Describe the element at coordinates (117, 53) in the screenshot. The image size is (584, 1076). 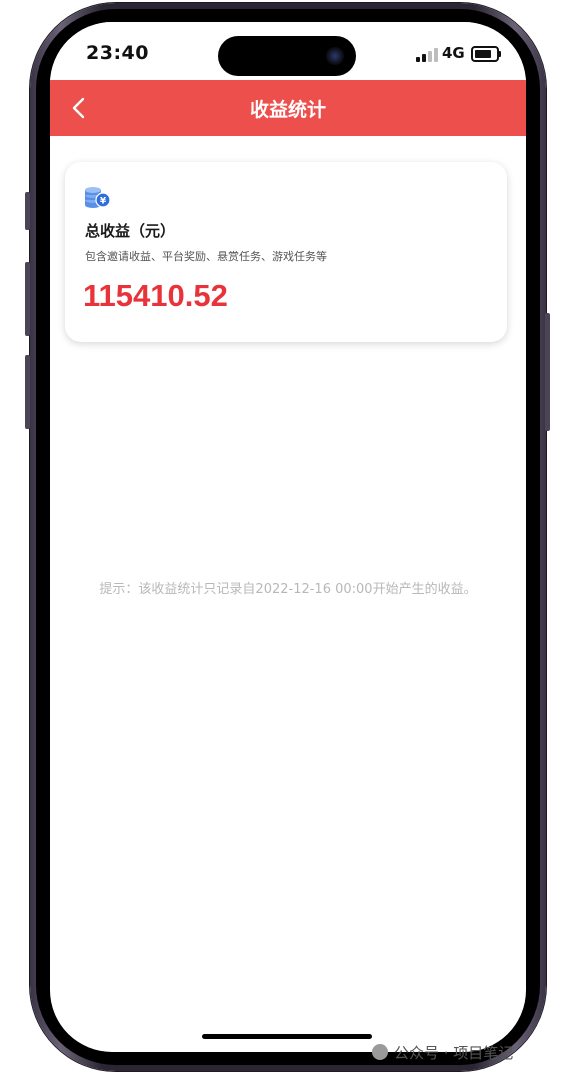
I see `status-time: 23:40` at that location.